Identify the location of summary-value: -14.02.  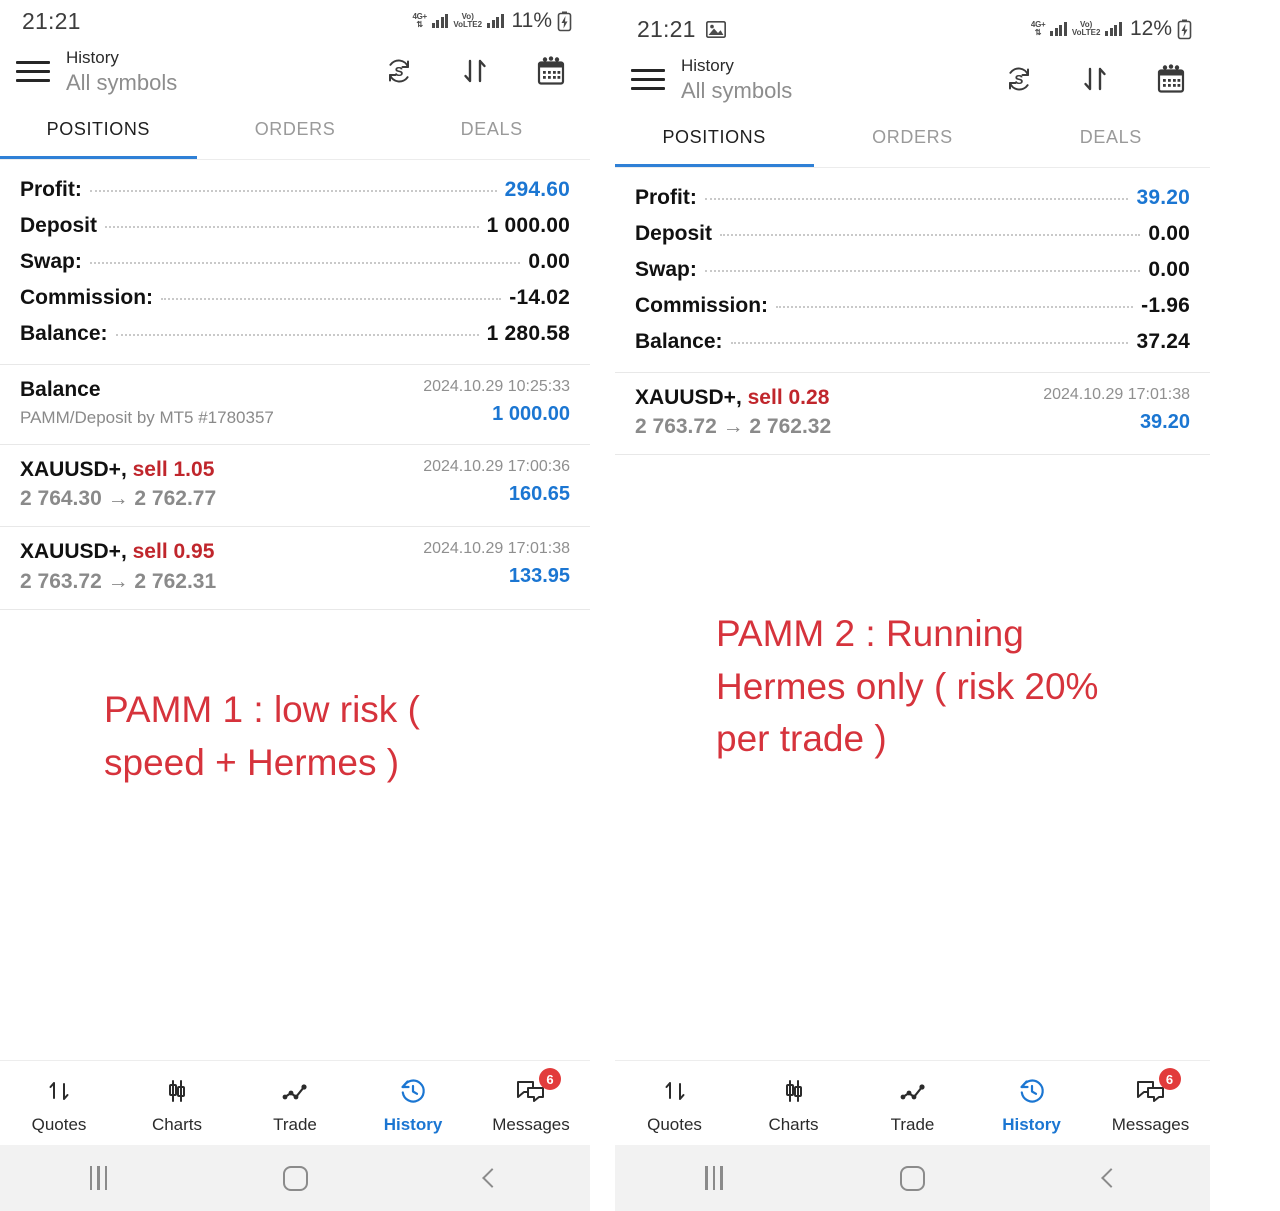
(539, 297).